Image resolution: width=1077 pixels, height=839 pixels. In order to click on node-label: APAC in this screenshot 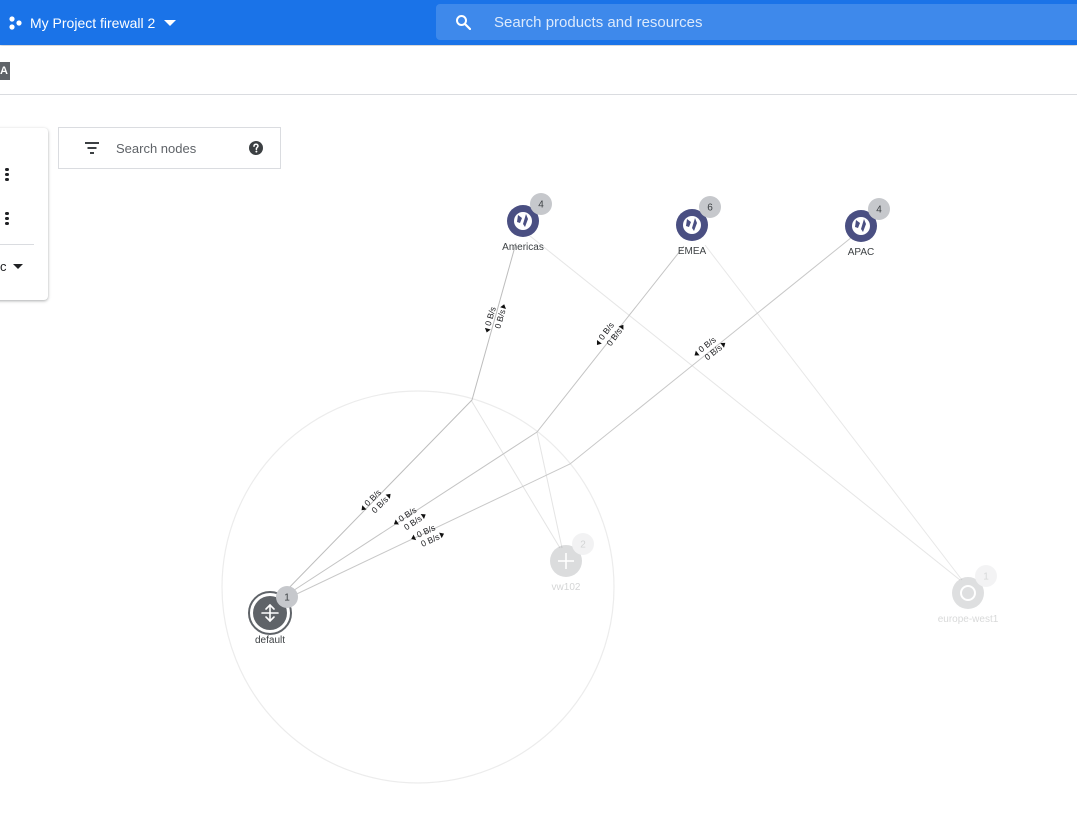, I will do `click(861, 252)`.